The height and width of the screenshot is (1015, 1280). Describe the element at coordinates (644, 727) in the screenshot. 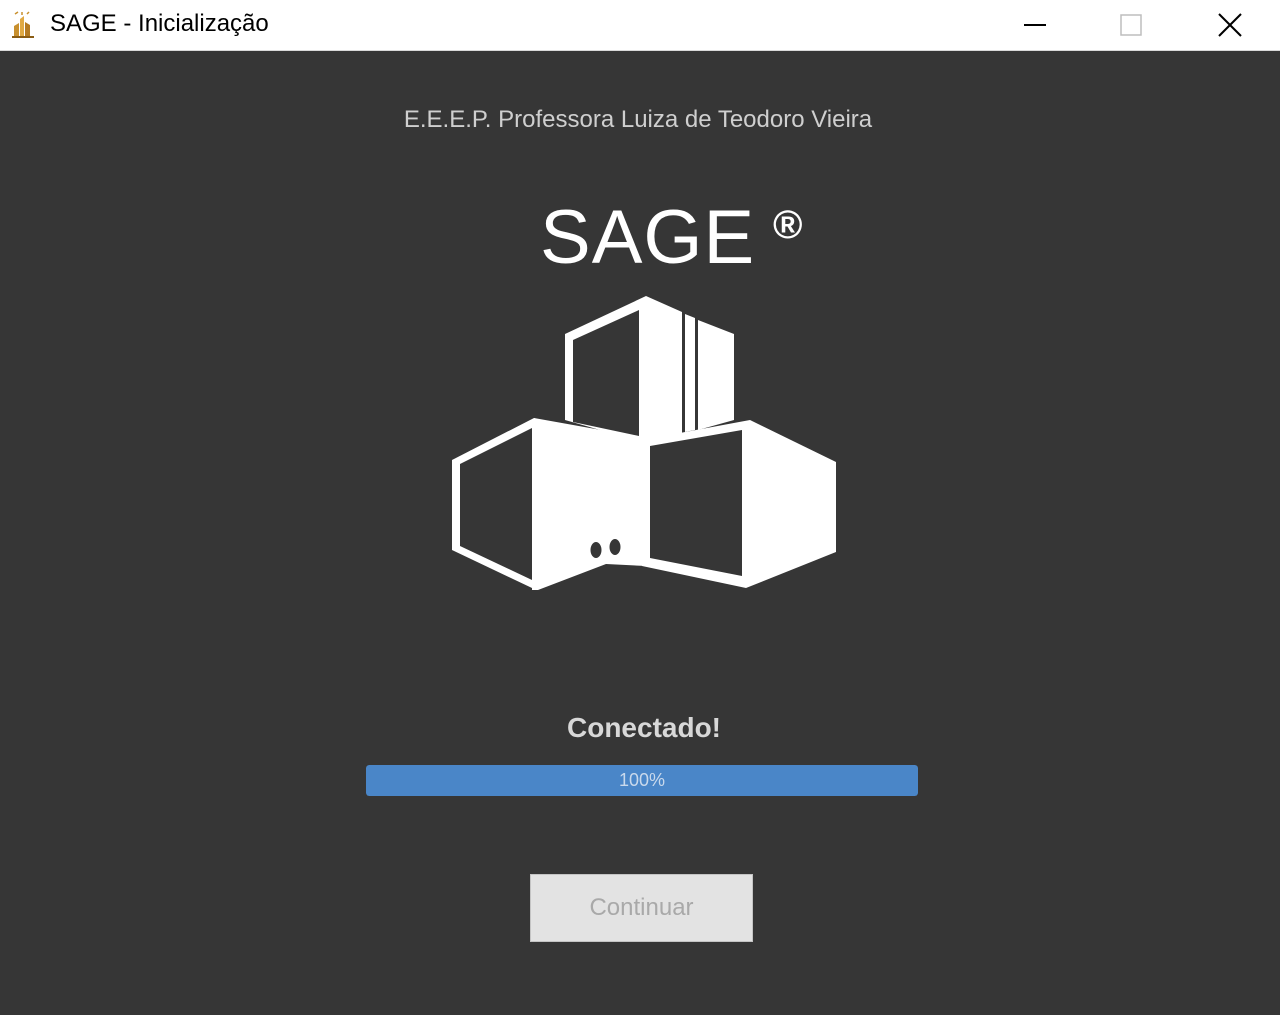

I see `connection-status: Conectado!` at that location.